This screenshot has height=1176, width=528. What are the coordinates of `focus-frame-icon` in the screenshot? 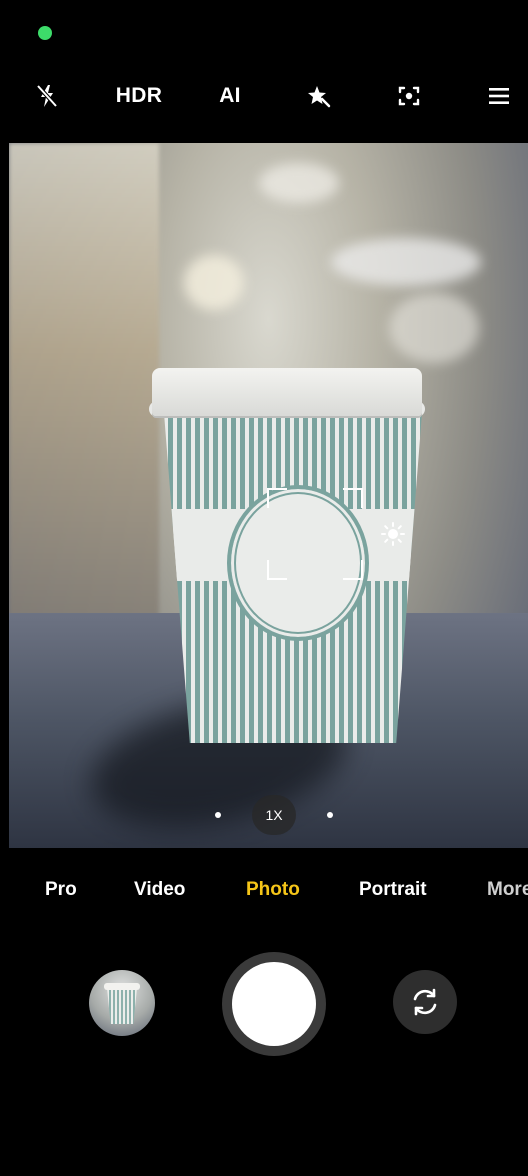 It's located at (315, 534).